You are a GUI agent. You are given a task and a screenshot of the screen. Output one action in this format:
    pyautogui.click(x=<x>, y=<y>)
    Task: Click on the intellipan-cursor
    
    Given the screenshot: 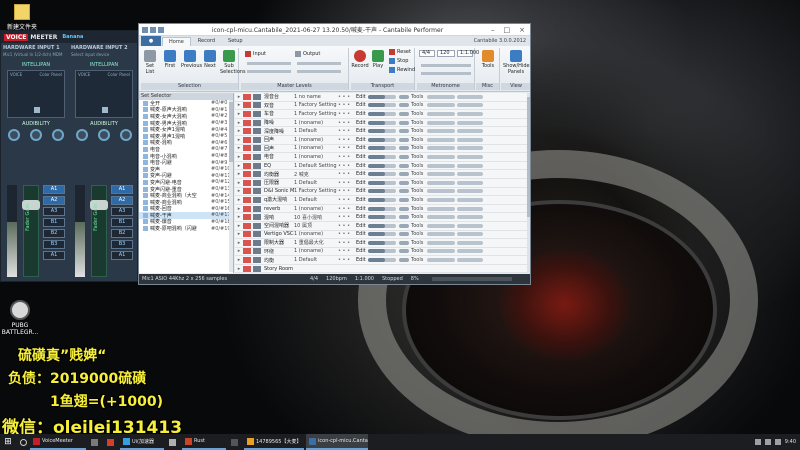 What is the action you would take?
    pyautogui.click(x=105, y=110)
    